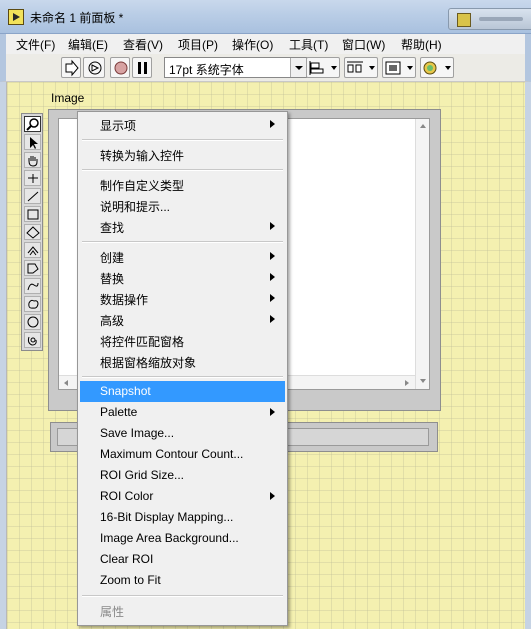 The image size is (531, 629). Describe the element at coordinates (127, 496) in the screenshot. I see `menu-item-label: ROI Color` at that location.